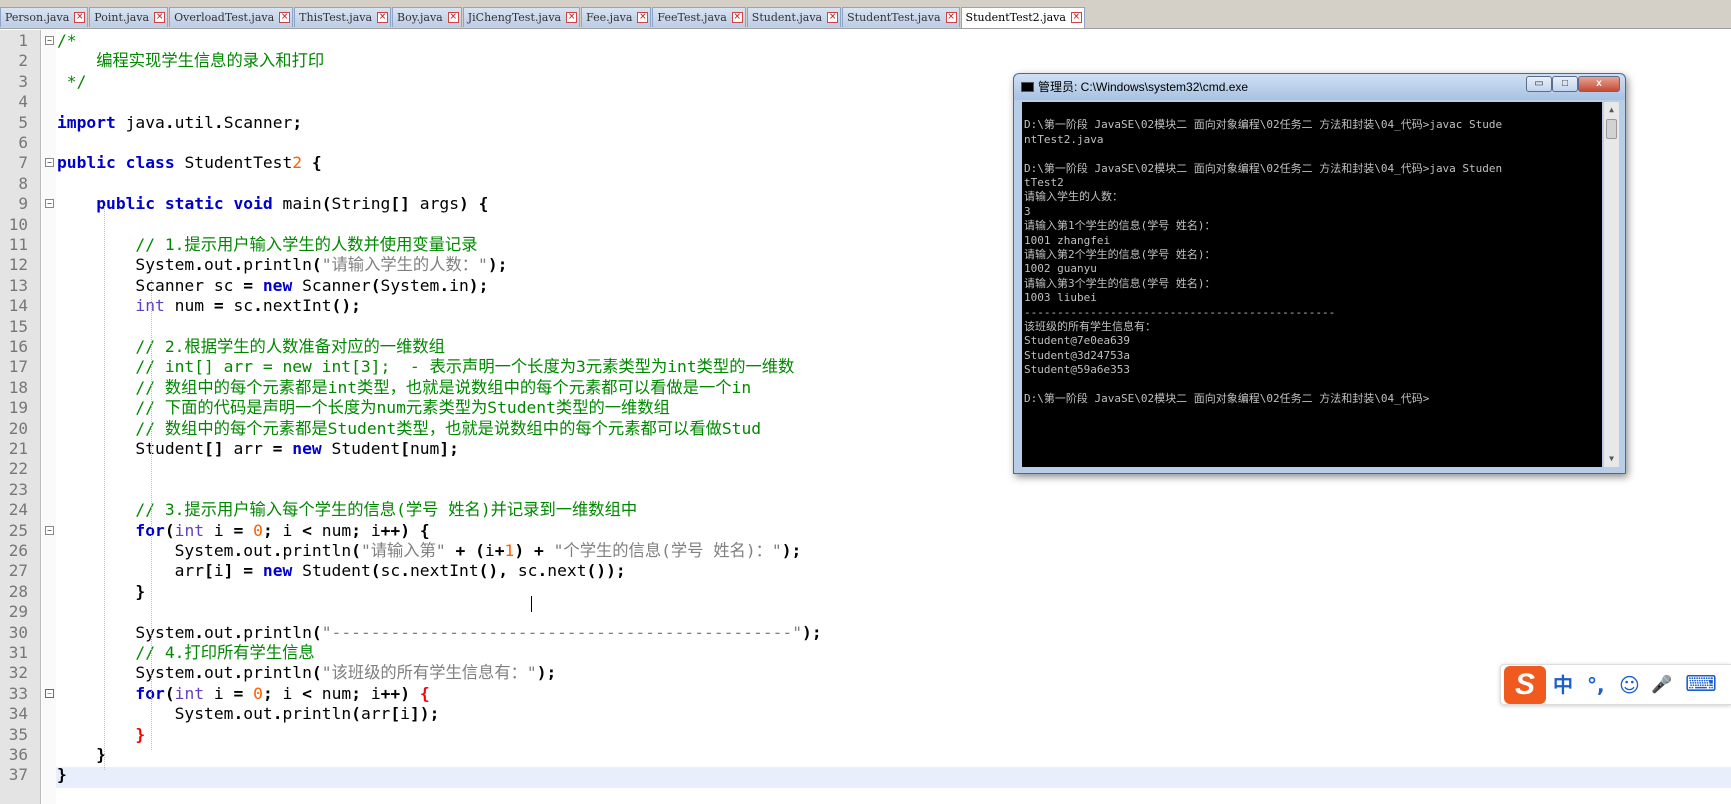 Image resolution: width=1731 pixels, height=804 pixels. What do you see at coordinates (23, 102) in the screenshot?
I see `line-number: 4` at bounding box center [23, 102].